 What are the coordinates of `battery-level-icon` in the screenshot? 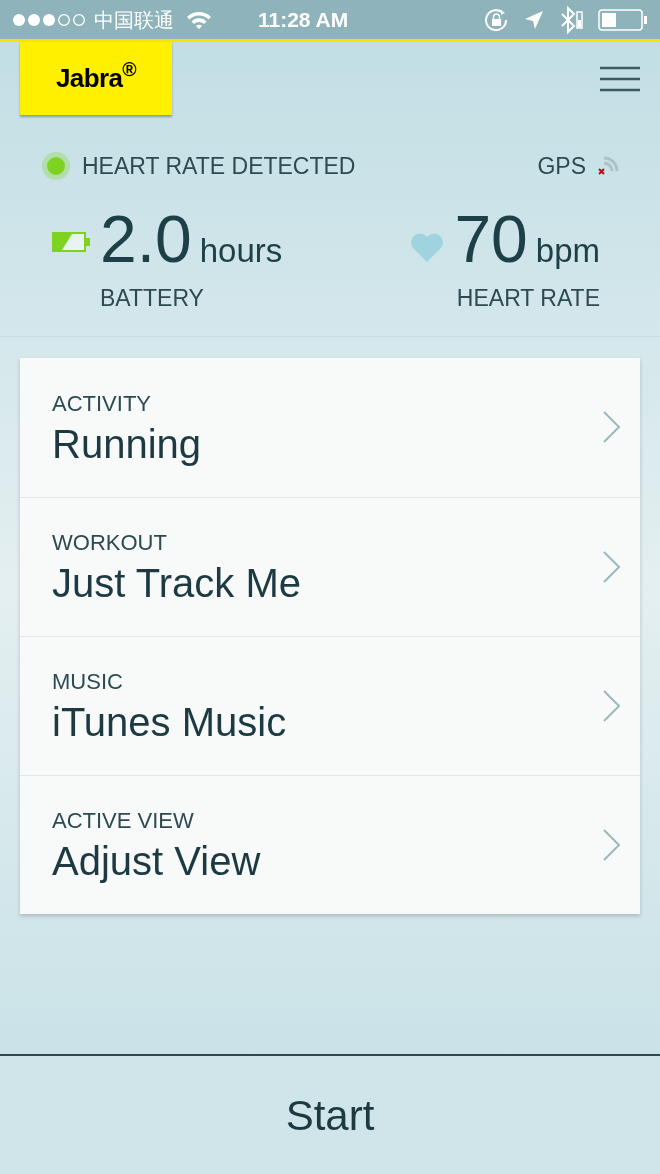 It's located at (71, 241).